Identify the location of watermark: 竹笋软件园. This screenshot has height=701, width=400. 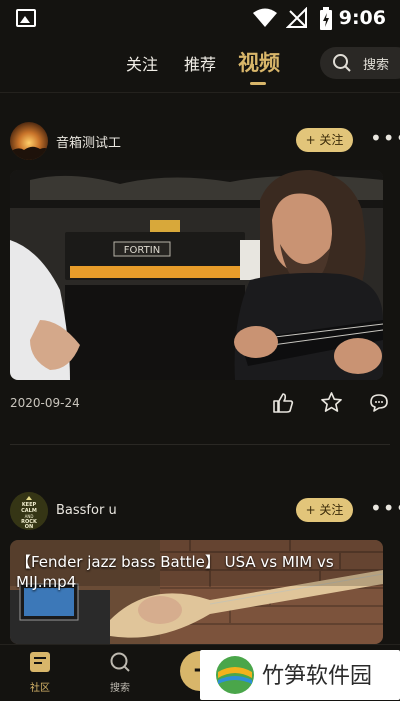
(300, 675).